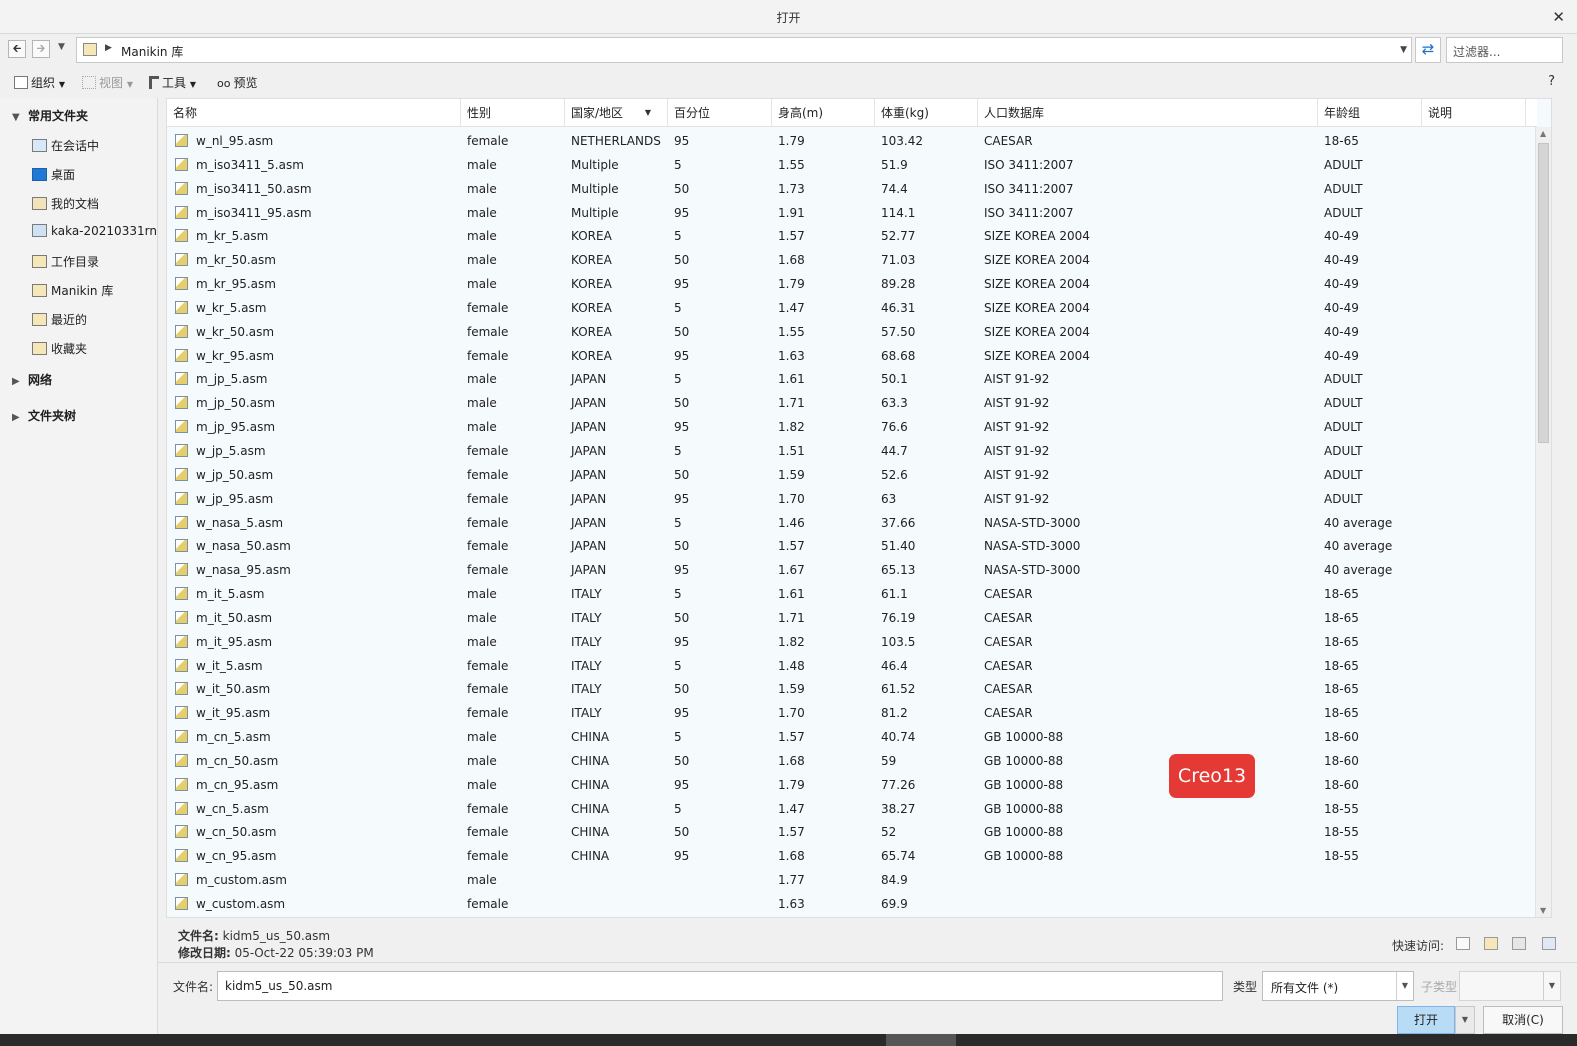  Describe the element at coordinates (1519, 943) in the screenshot. I see `quick-access-image-icon` at that location.